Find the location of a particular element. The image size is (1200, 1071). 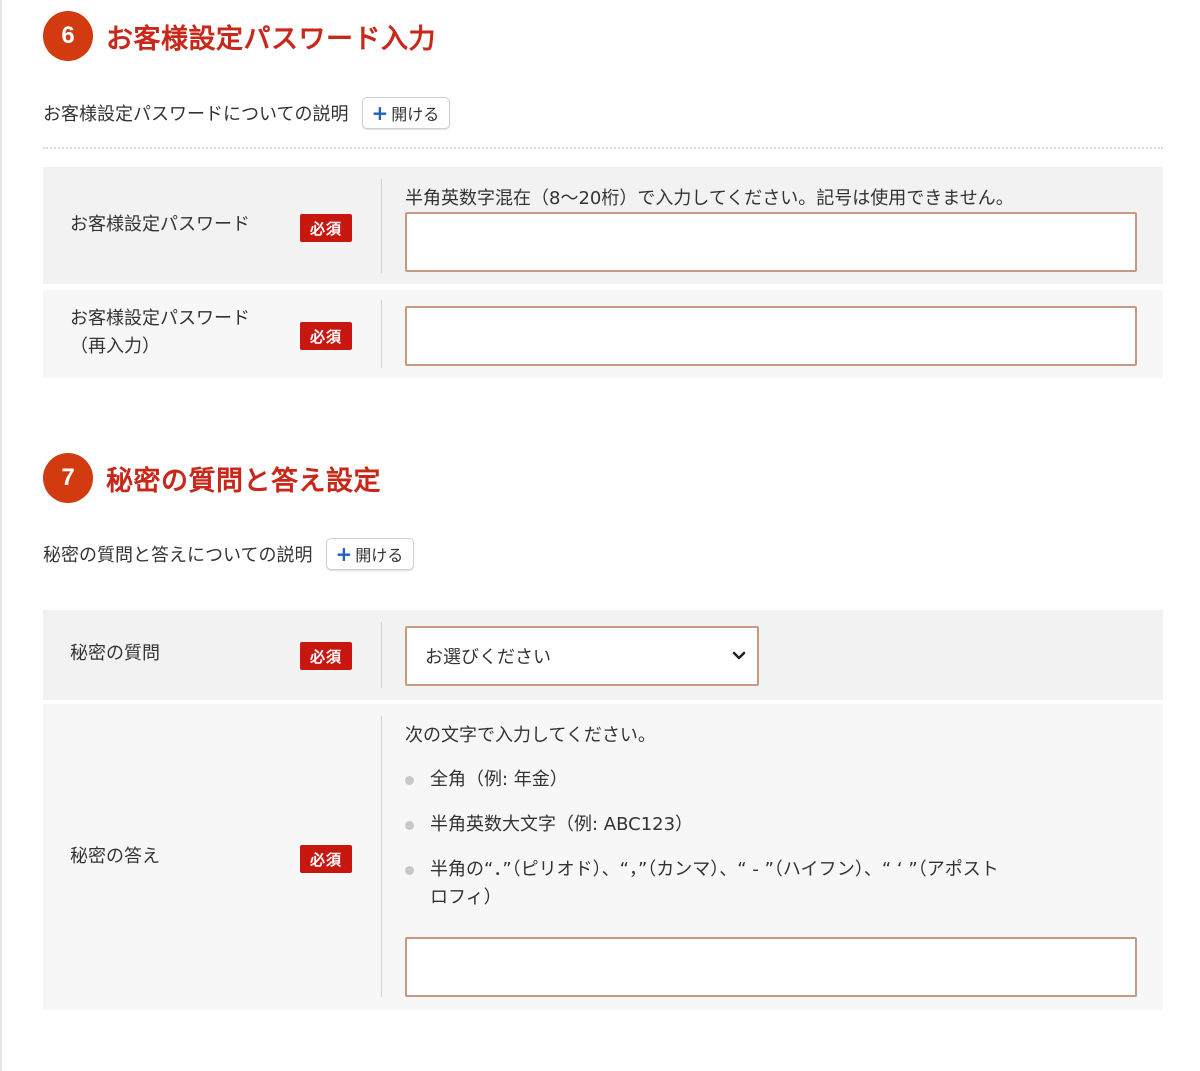

password-hint: 半角英数字混在（8～20桁）で入力してください。記号は使用できません。 is located at coordinates (709, 198).